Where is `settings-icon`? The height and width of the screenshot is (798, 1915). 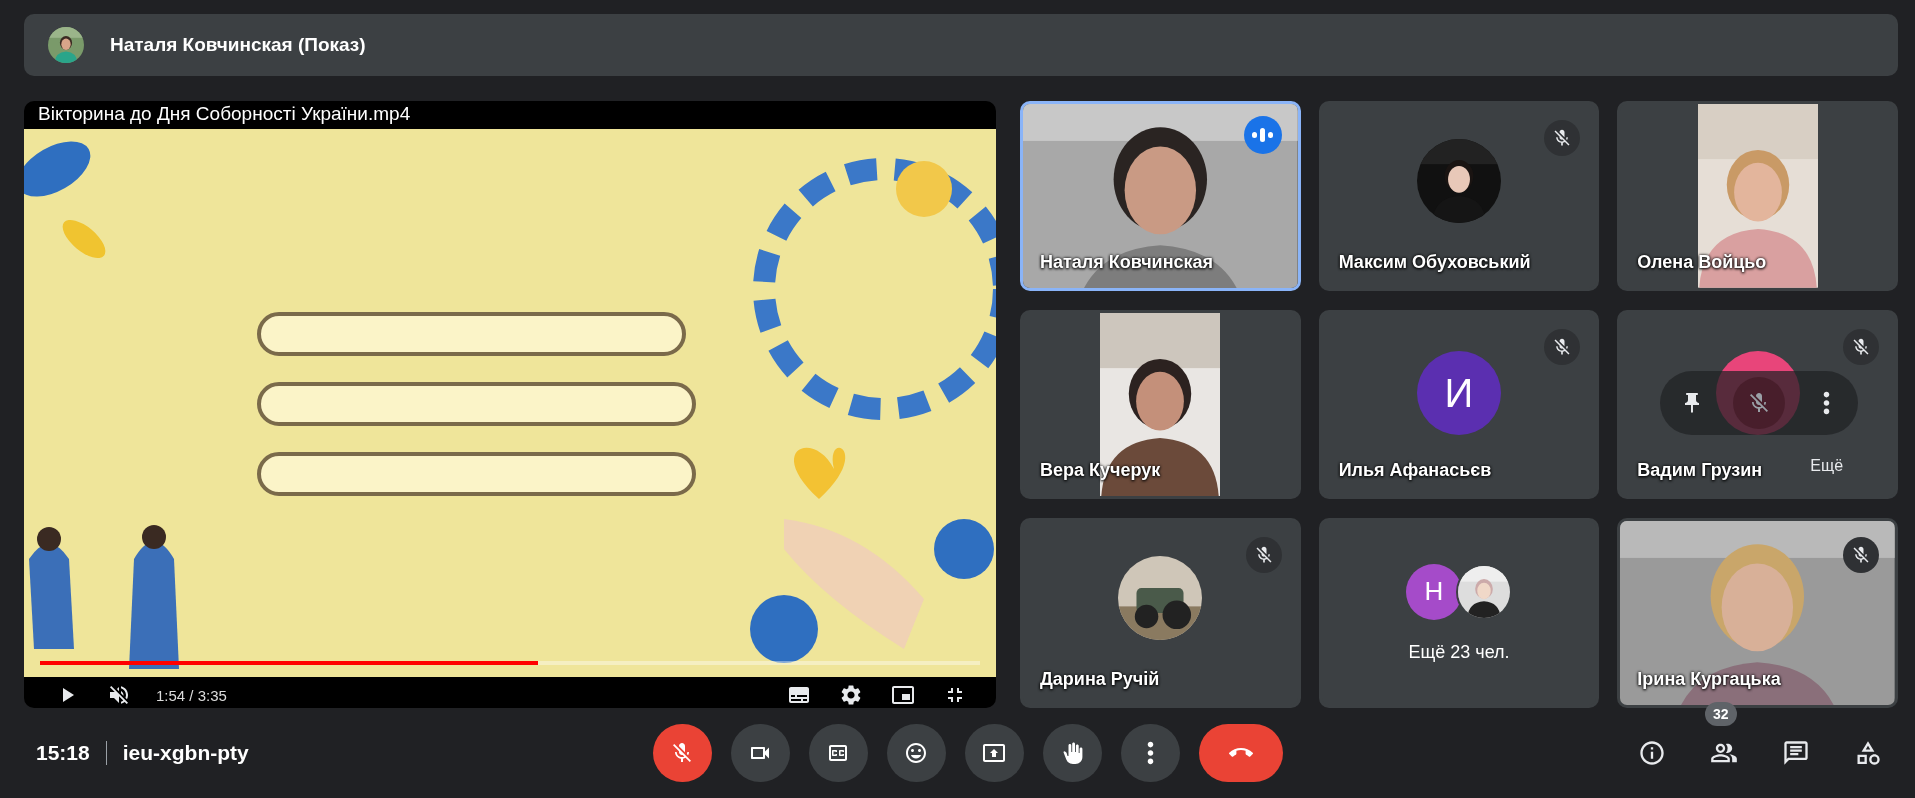
settings-icon is located at coordinates (851, 695).